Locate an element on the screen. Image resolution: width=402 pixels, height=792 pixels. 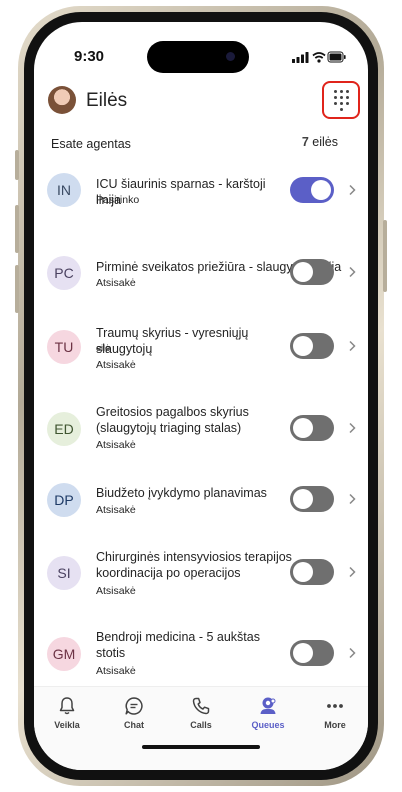
wifi-icon is located at coordinates (319, 57).